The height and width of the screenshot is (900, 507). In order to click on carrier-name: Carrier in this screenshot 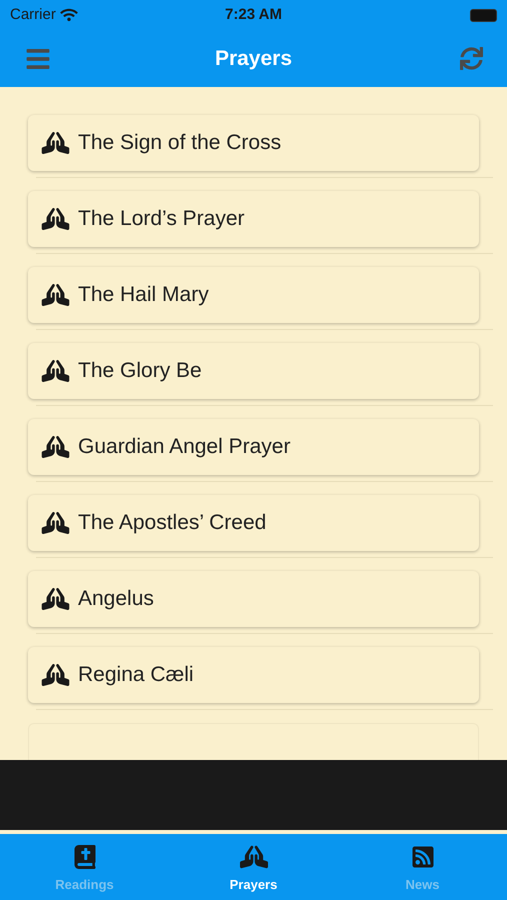, I will do `click(33, 14)`.